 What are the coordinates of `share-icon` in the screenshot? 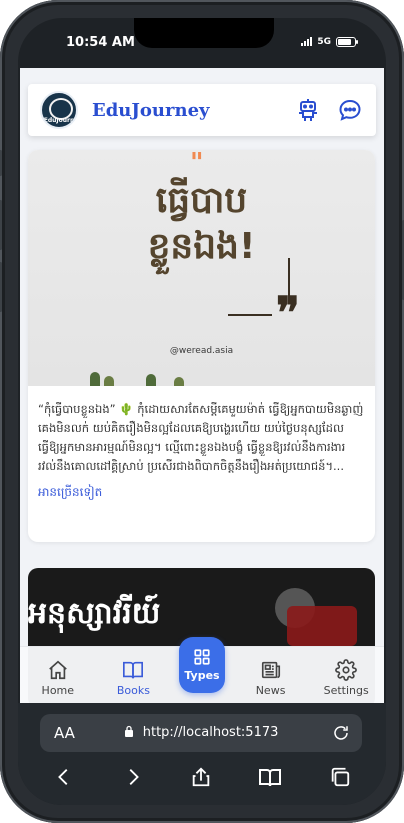 It's located at (201, 779).